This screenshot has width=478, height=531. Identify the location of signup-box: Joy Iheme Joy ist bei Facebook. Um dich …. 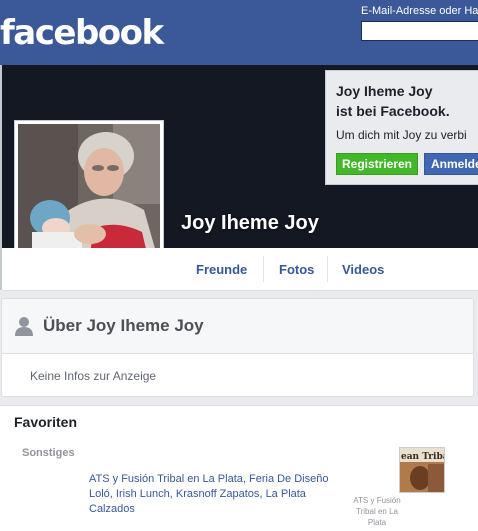
(401, 127).